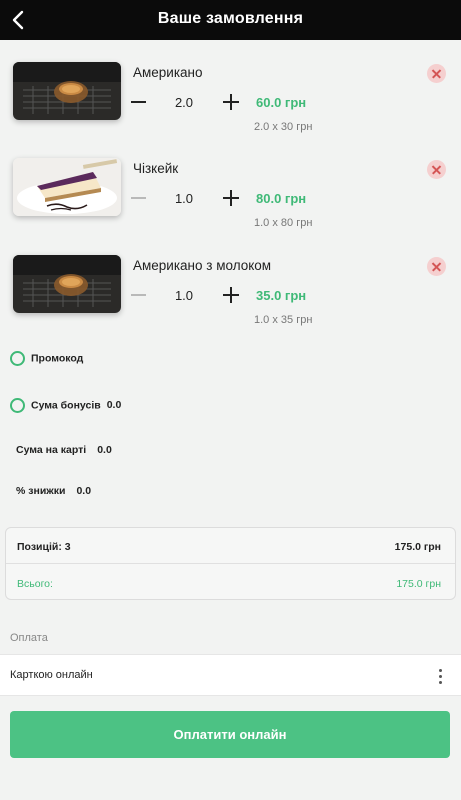 The width and height of the screenshot is (461, 800). I want to click on item-price: 80.0 грн, so click(281, 198).